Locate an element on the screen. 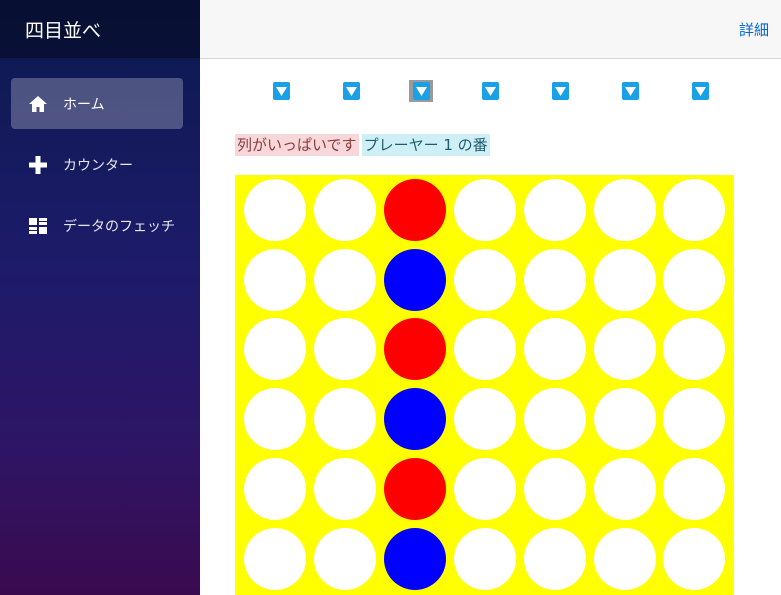  nav-item-home: ホーム is located at coordinates (97, 103).